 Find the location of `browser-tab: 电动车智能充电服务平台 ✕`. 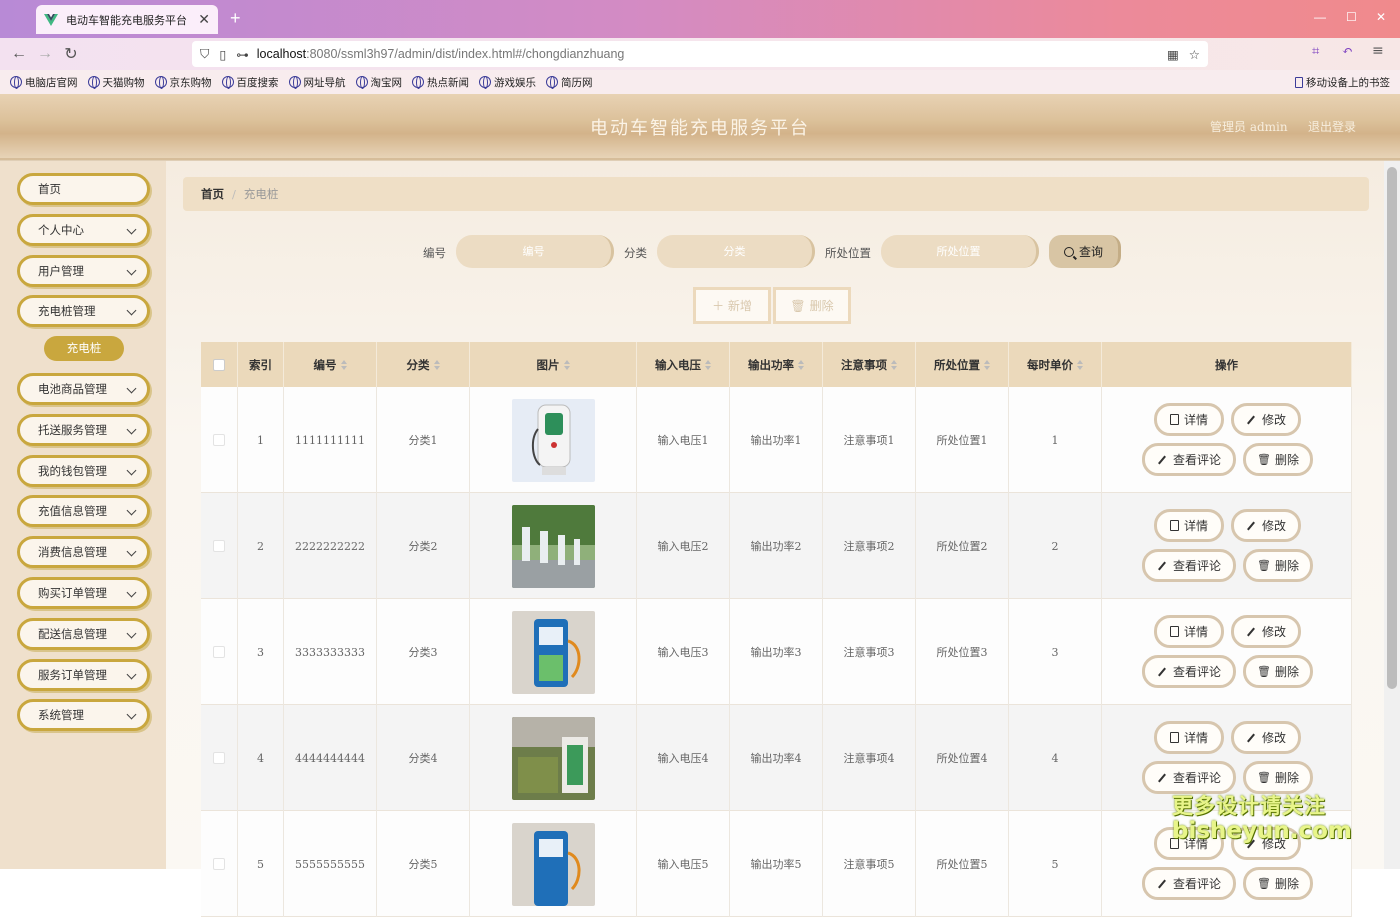

browser-tab: 电动车智能充电服务平台 ✕ is located at coordinates (127, 19).